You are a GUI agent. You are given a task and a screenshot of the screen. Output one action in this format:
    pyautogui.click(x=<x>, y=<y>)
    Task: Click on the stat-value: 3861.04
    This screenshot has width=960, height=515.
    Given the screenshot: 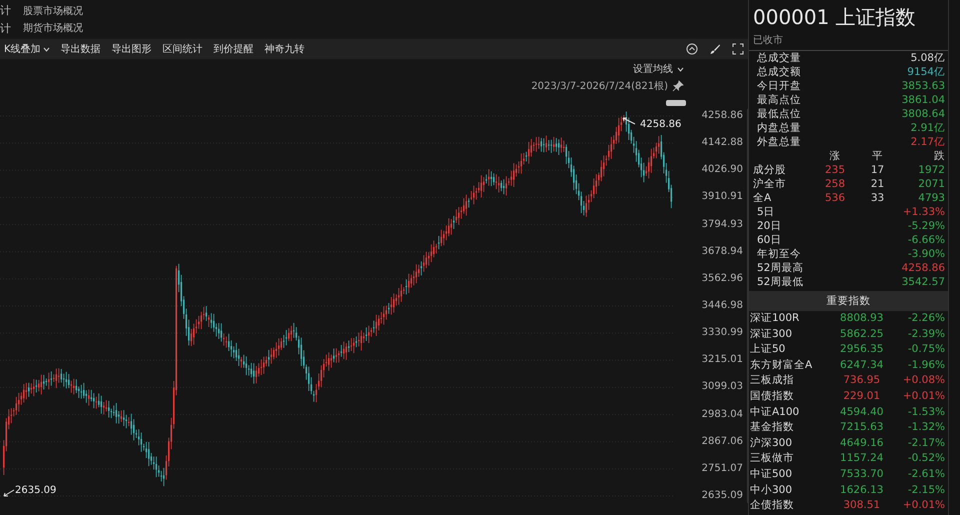 What is the action you would take?
    pyautogui.click(x=923, y=100)
    